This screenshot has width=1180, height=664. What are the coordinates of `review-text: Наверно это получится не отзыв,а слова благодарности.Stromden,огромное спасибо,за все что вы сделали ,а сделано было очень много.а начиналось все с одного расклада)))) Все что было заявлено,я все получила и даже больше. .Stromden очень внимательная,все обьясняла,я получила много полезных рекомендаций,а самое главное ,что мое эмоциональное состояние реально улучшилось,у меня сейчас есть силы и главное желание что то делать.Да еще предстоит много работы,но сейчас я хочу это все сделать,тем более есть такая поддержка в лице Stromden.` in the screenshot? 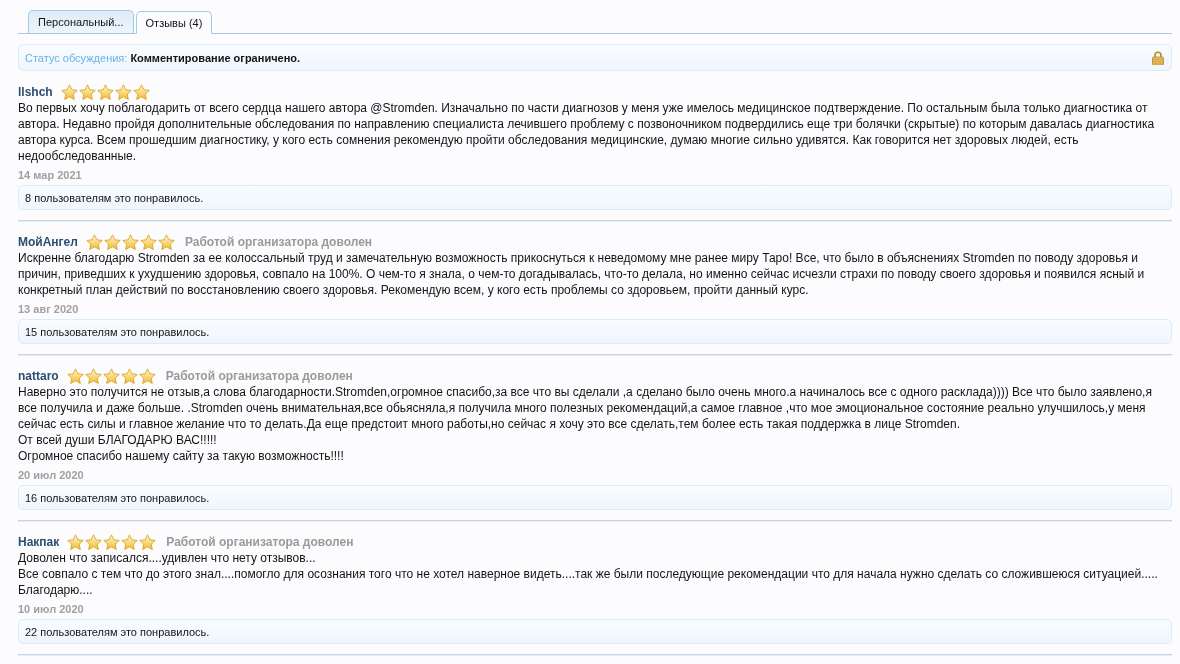 It's located at (585, 408).